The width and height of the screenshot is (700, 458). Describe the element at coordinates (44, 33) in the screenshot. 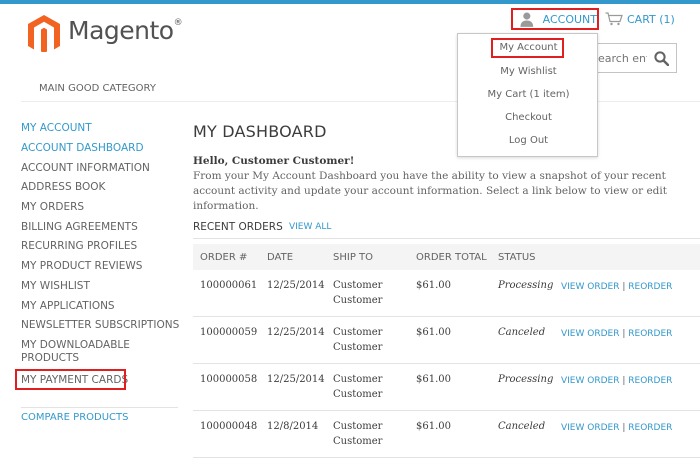

I see `magento-logo-icon` at that location.